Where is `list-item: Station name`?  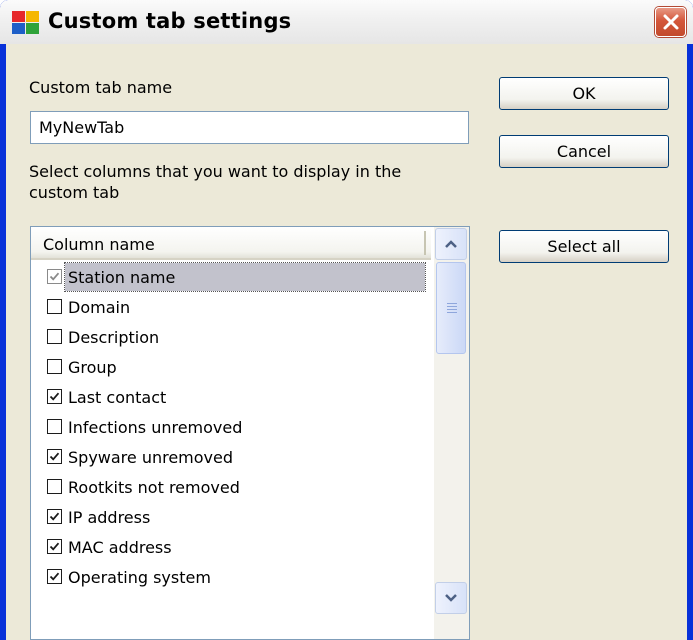 list-item: Station name is located at coordinates (231, 277).